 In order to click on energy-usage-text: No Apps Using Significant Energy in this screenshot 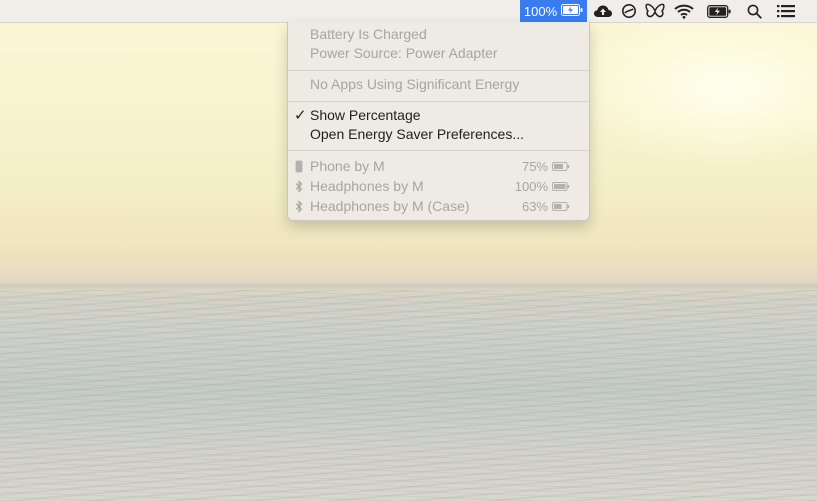, I will do `click(415, 84)`.